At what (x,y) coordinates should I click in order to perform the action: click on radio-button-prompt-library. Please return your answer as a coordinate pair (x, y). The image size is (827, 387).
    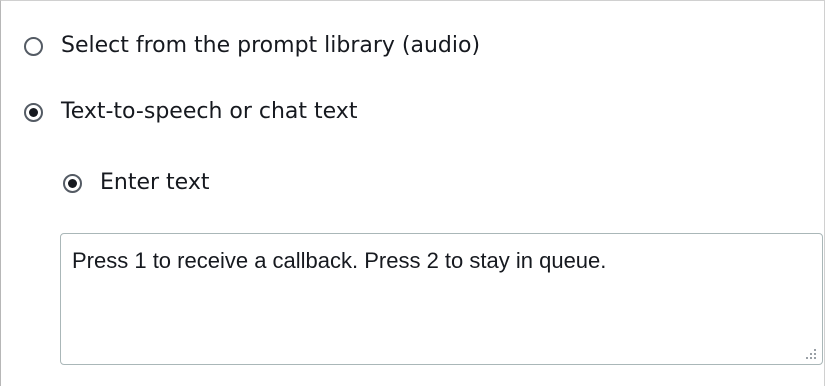
    Looking at the image, I should click on (33, 46).